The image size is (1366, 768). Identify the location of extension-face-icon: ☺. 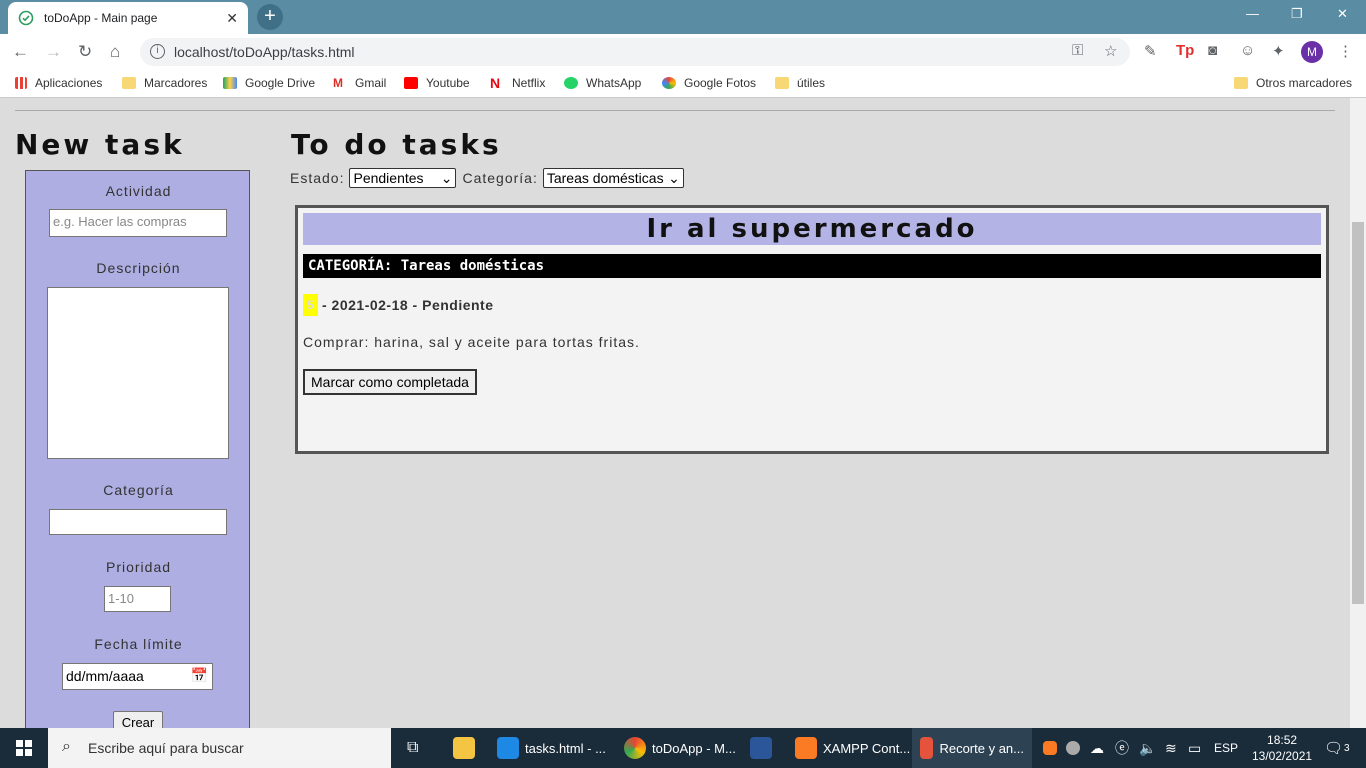
(1247, 50).